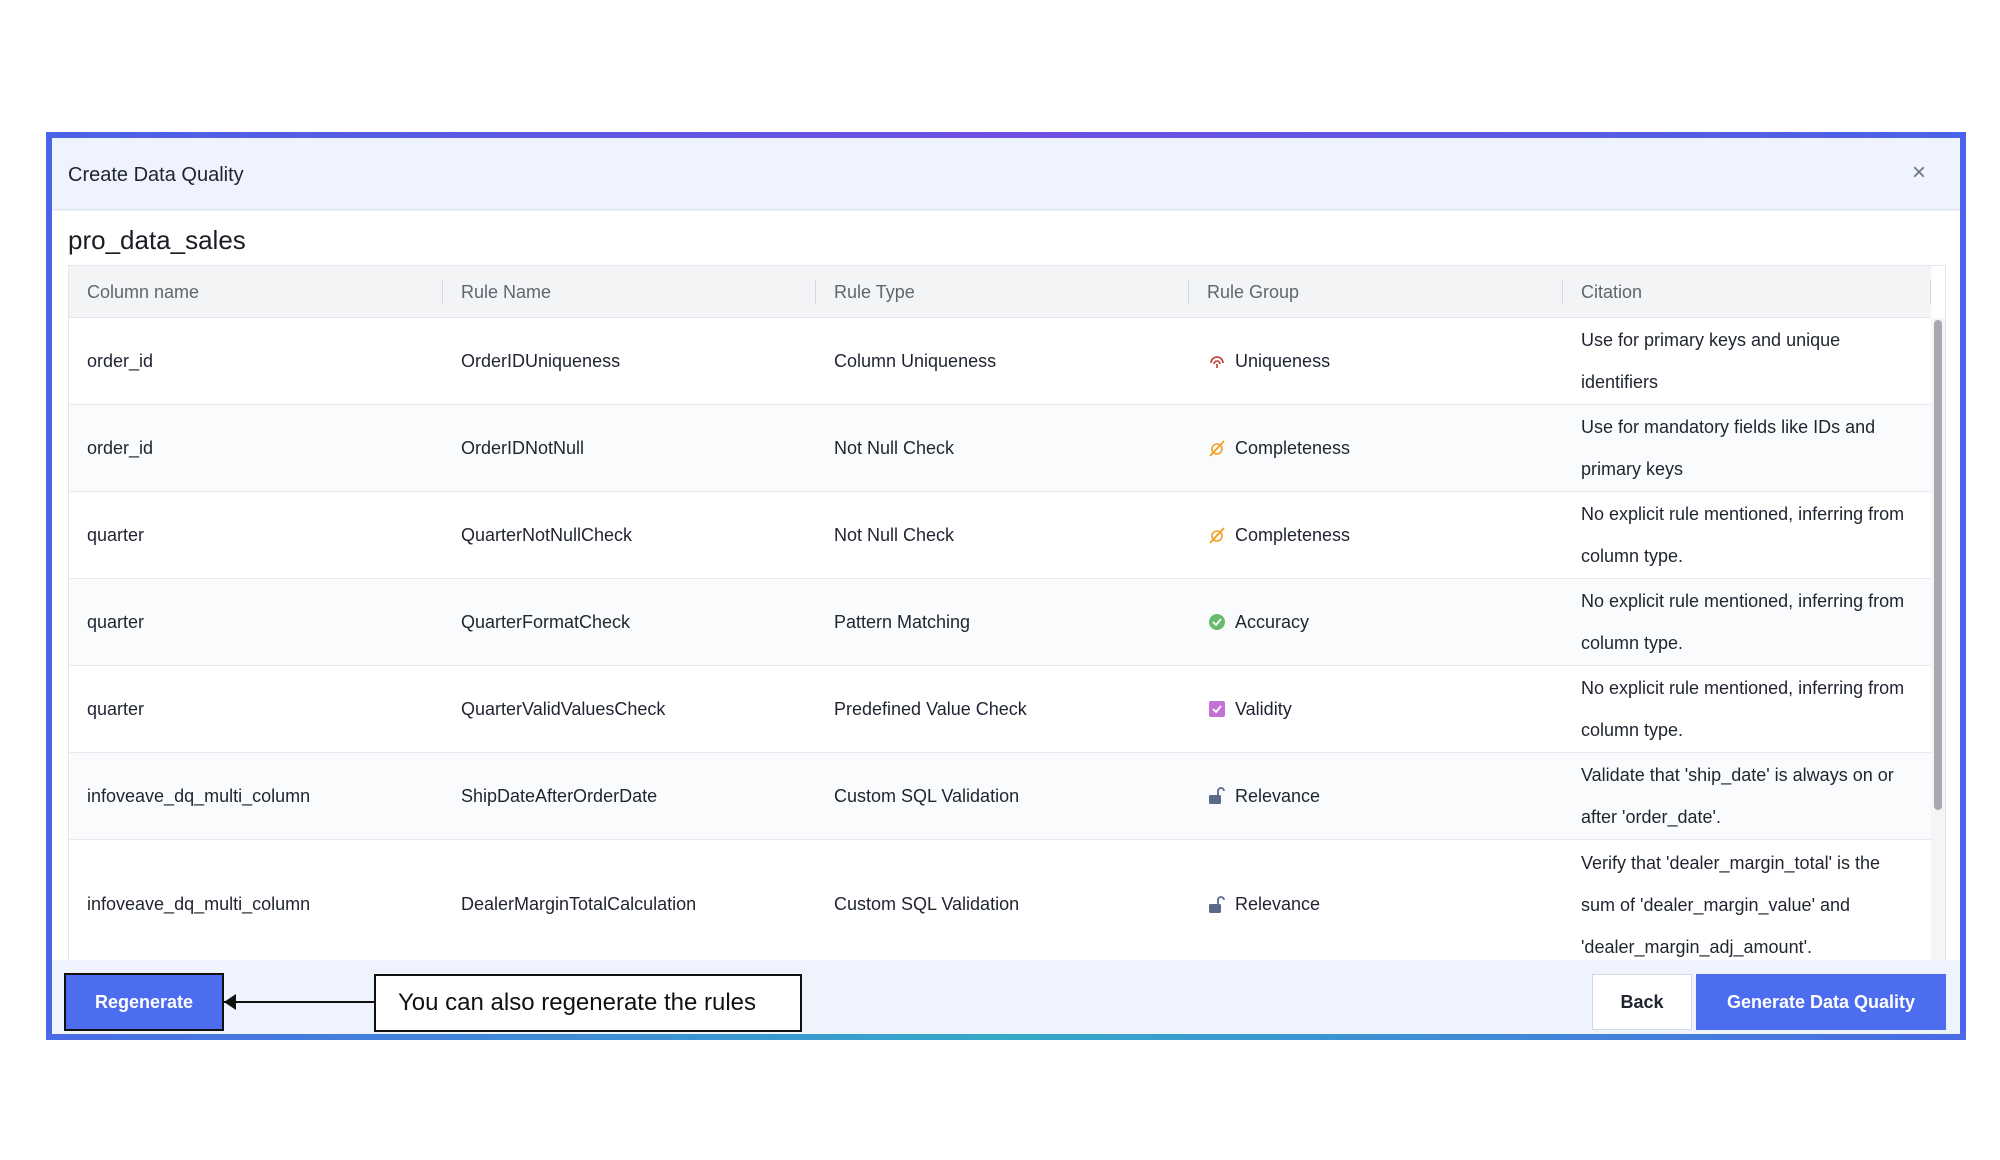 The width and height of the screenshot is (2000, 1160). Describe the element at coordinates (579, 904) in the screenshot. I see `cell-rule-name-text: DealerMarginTotalCalculation` at that location.